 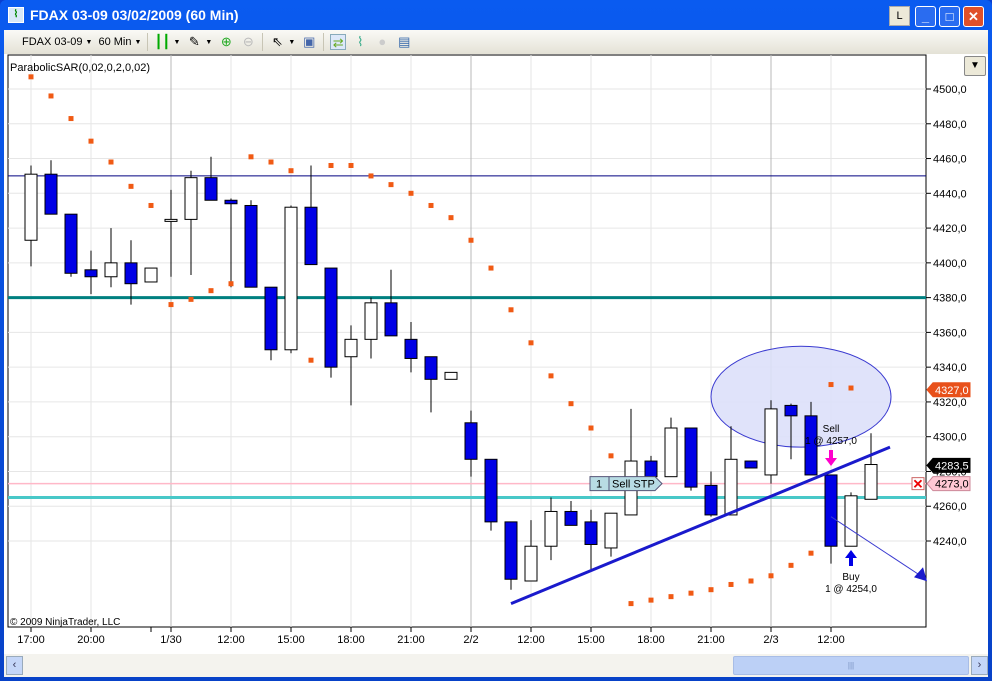 I want to click on strategy-icon: ⌇, so click(x=360, y=42).